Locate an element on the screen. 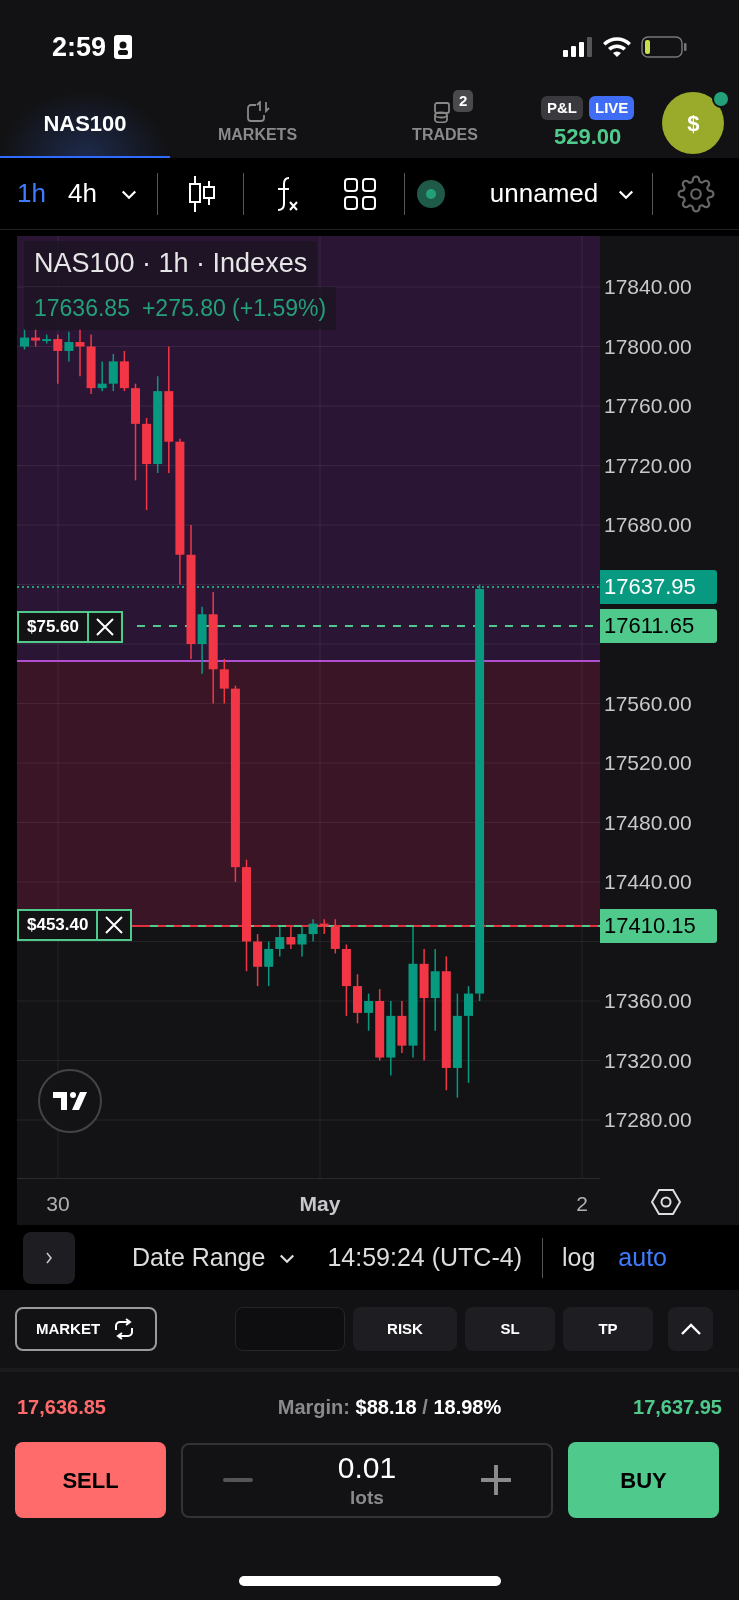 Image resolution: width=739 pixels, height=1600 pixels. order-option-tab: RISK is located at coordinates (405, 1329).